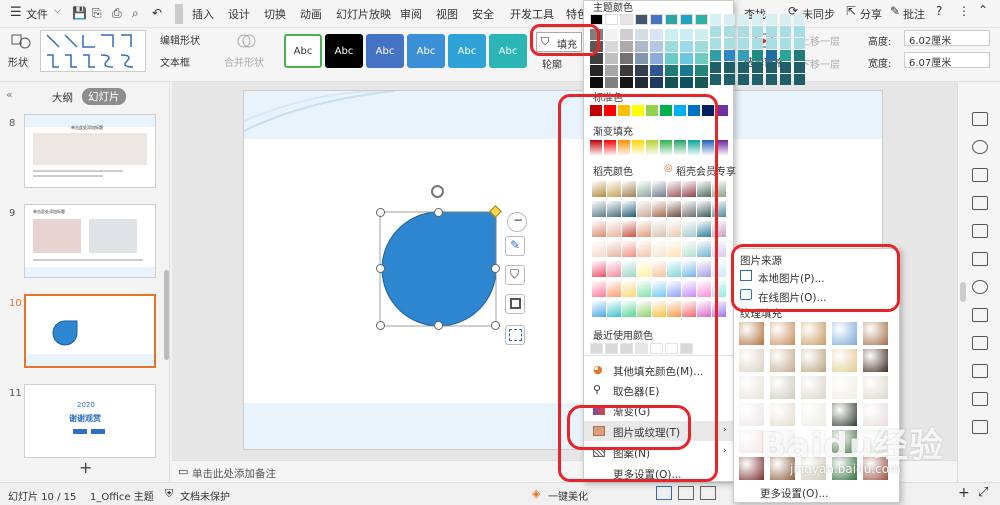 This screenshot has height=505, width=1000. I want to click on teardrop-shape, so click(440, 269).